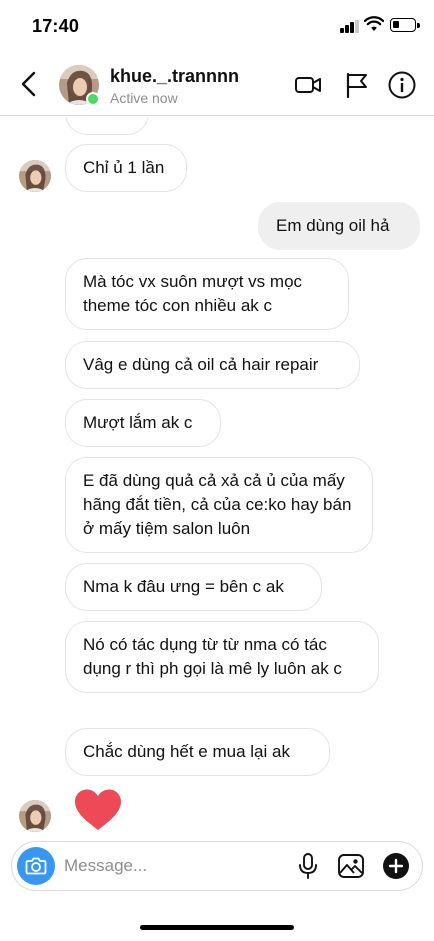  I want to click on message-bubble-incoming: Nma k đâu ưng = bên c ak, so click(193, 587).